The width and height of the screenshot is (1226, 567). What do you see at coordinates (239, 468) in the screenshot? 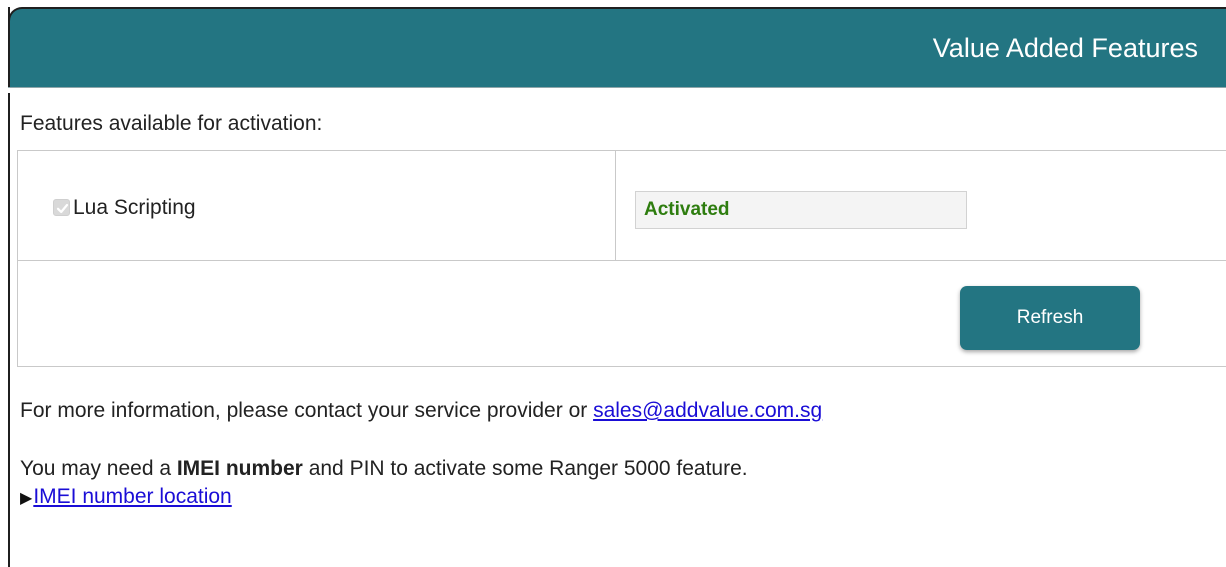
I see `imei-number-bold: IMEI number` at bounding box center [239, 468].